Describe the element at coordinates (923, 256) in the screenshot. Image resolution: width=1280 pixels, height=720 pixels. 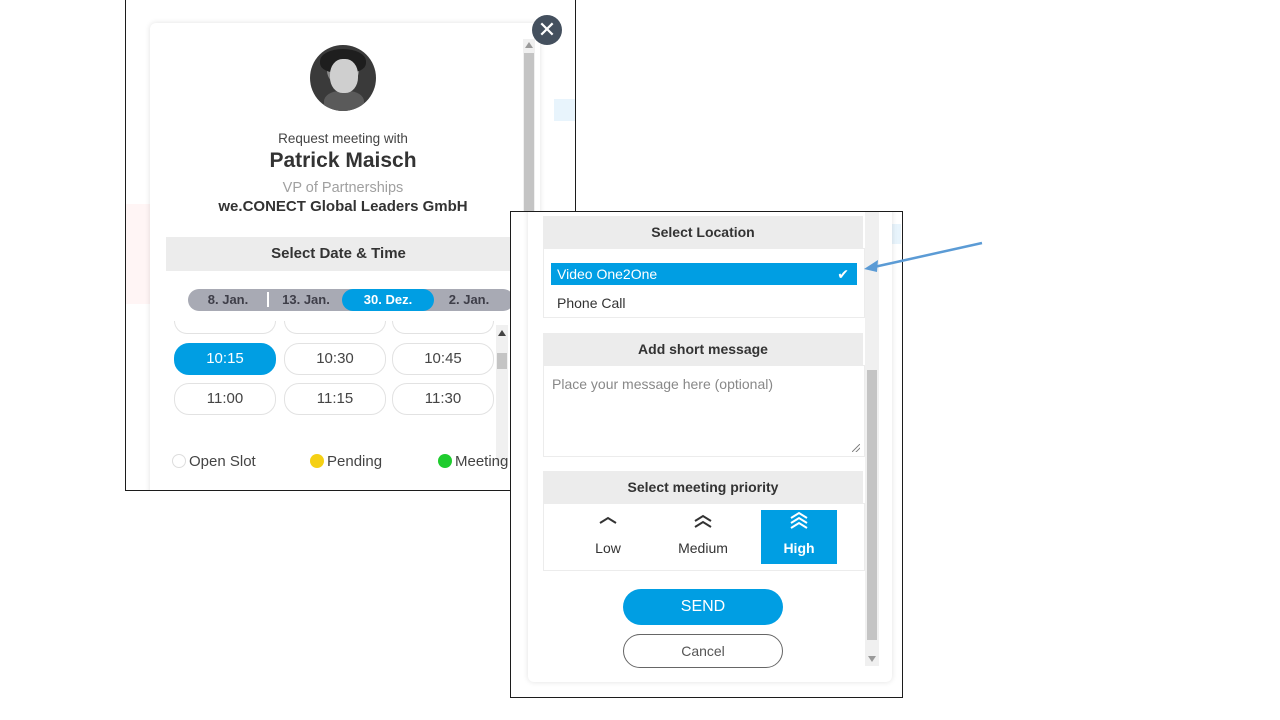
I see `annotation-arrow-icon` at that location.